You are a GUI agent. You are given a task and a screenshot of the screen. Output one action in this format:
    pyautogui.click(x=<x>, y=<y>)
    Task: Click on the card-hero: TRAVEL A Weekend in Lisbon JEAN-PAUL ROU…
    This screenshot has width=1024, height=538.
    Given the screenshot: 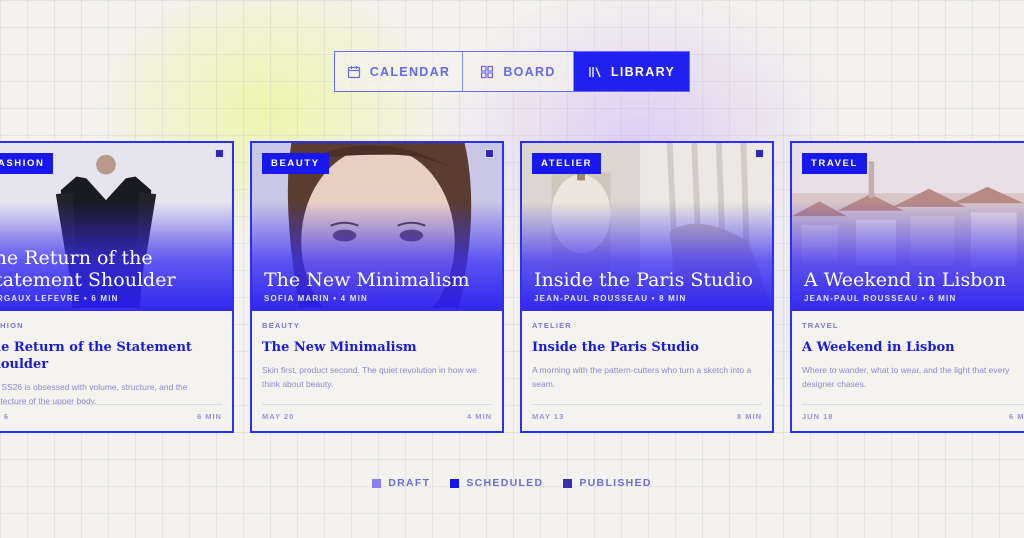 What is the action you would take?
    pyautogui.click(x=908, y=227)
    